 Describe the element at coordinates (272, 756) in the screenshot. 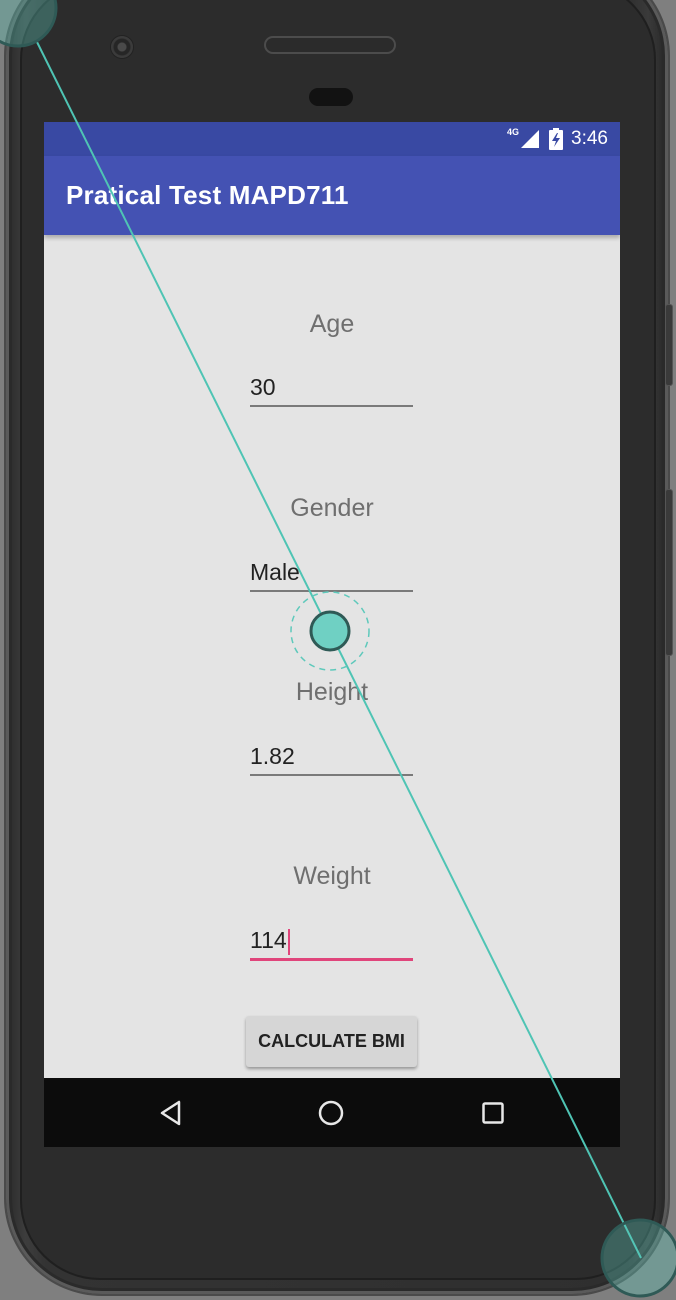

I see `height-input-value: 1.82` at that location.